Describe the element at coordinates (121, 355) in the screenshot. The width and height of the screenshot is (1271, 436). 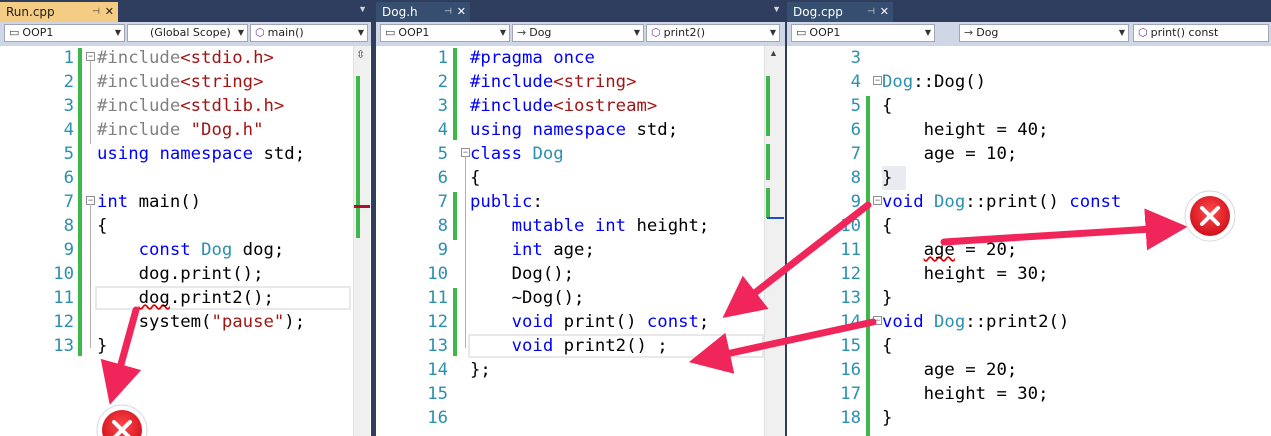
I see `arrow-from-squiggle` at that location.